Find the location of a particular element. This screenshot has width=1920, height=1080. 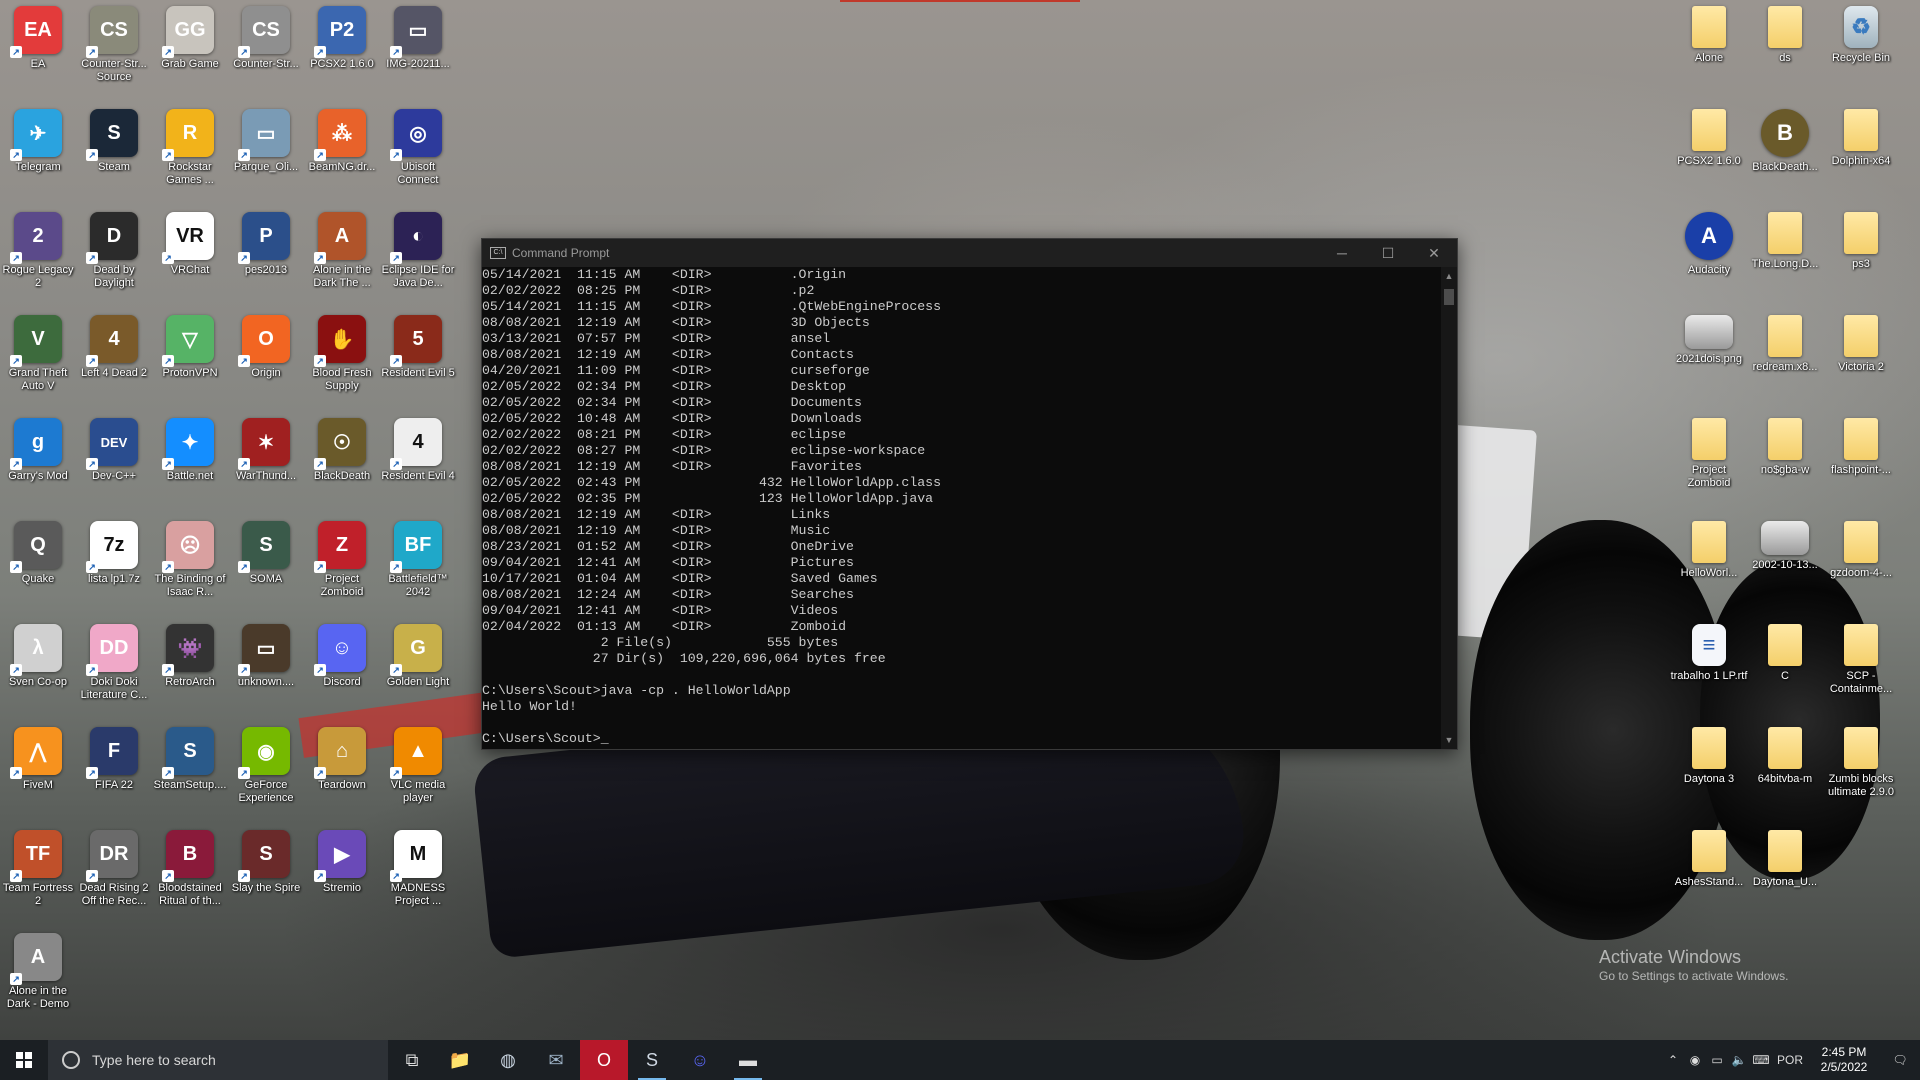

maximize-button: ☐ is located at coordinates (1388, 253).